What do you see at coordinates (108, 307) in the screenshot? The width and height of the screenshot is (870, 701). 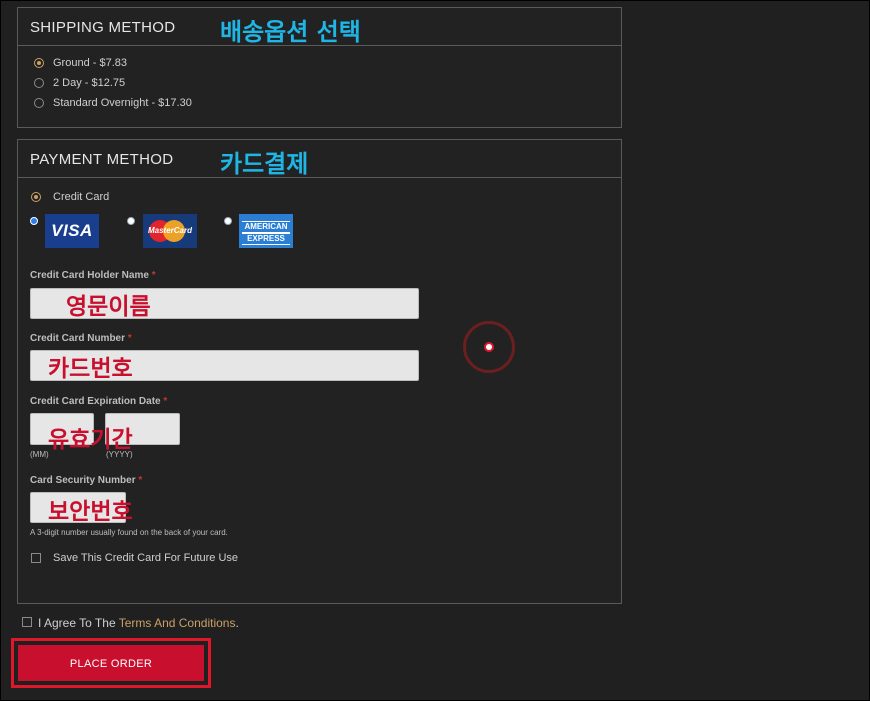 I see `holder-name-annotation: 영문이름` at bounding box center [108, 307].